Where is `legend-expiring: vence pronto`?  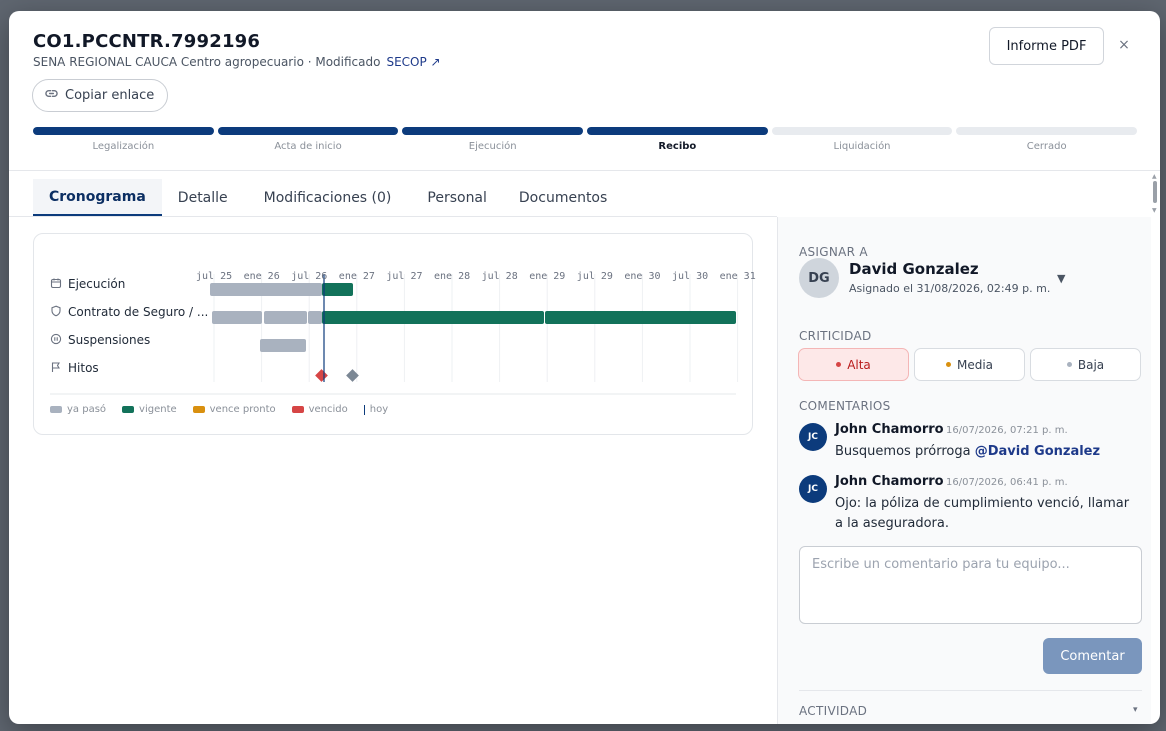
legend-expiring: vence pronto is located at coordinates (234, 409).